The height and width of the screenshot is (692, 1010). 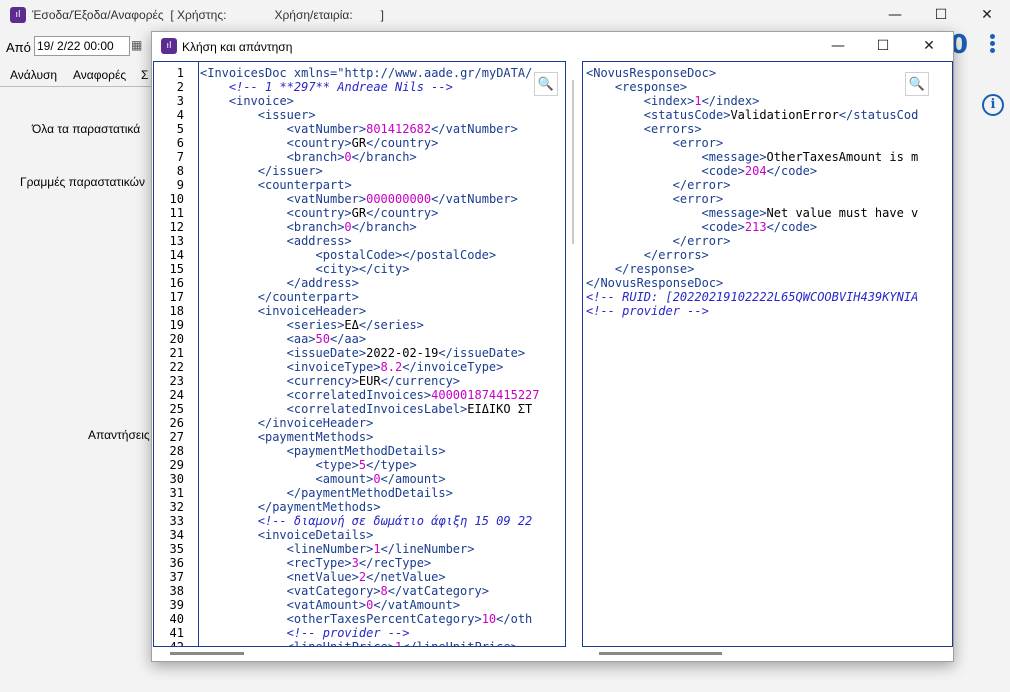 What do you see at coordinates (676, 255) in the screenshot?
I see `response-code-line: </errors>` at bounding box center [676, 255].